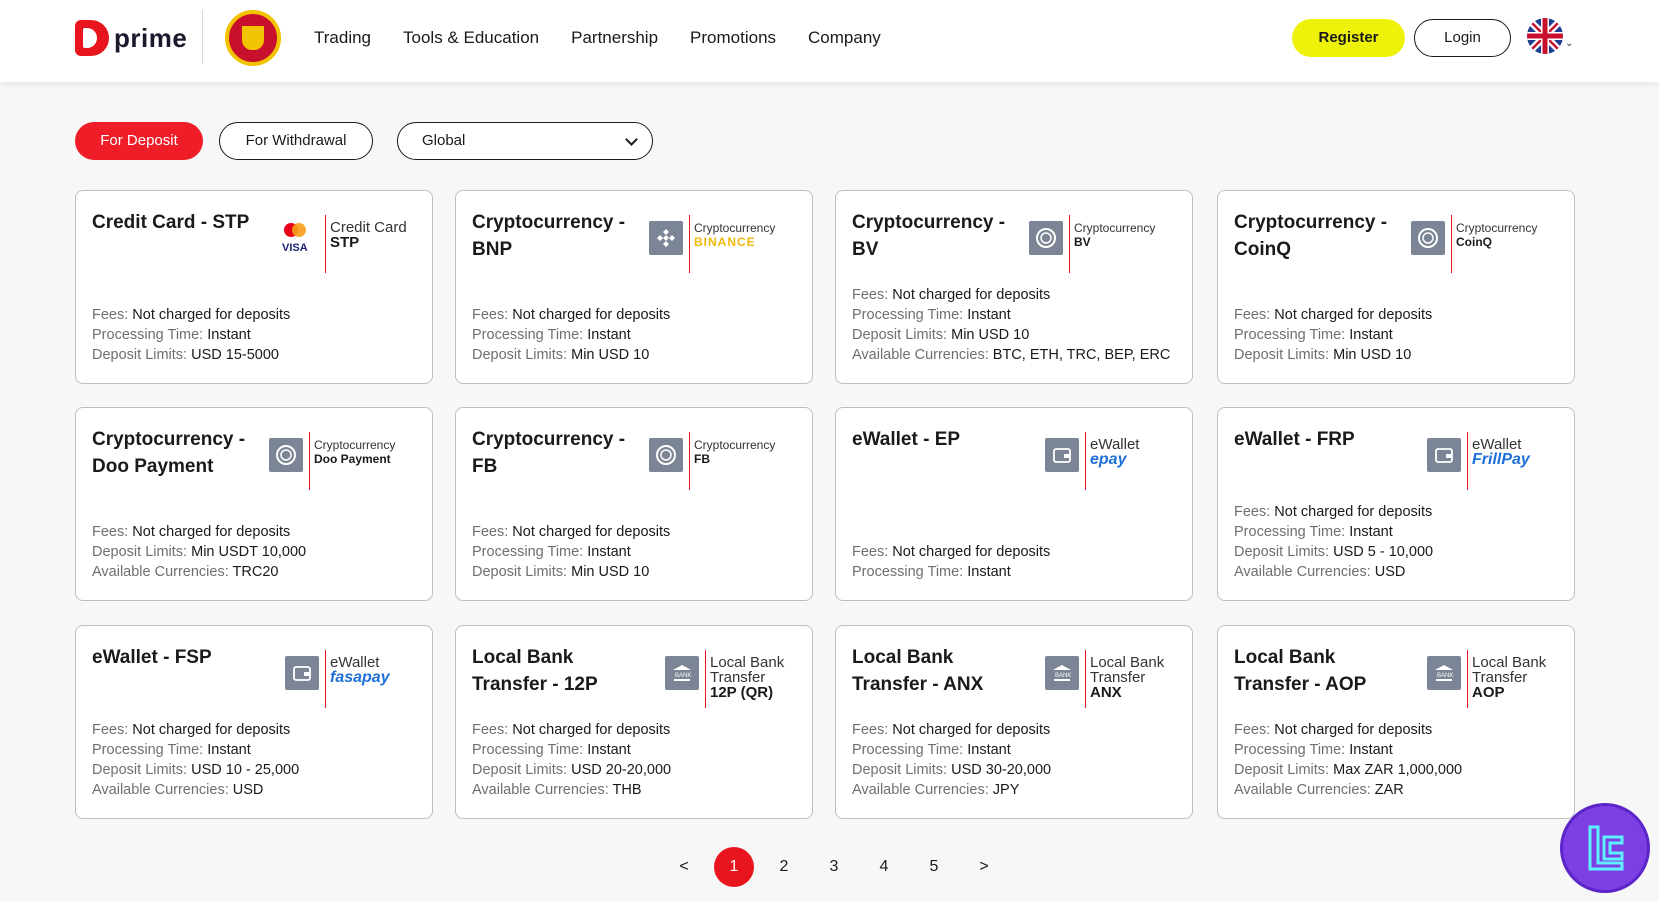 This screenshot has height=902, width=1659. I want to click on svg-text: BANK, so click(683, 676).